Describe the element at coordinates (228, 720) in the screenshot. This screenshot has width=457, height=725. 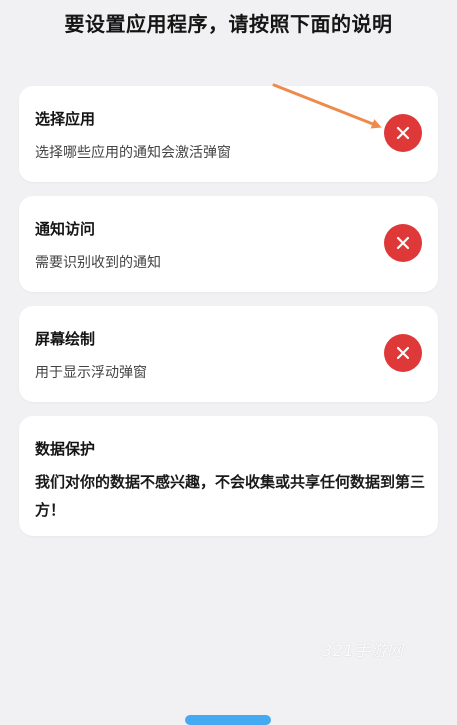
I see `bottom-action-bar` at that location.